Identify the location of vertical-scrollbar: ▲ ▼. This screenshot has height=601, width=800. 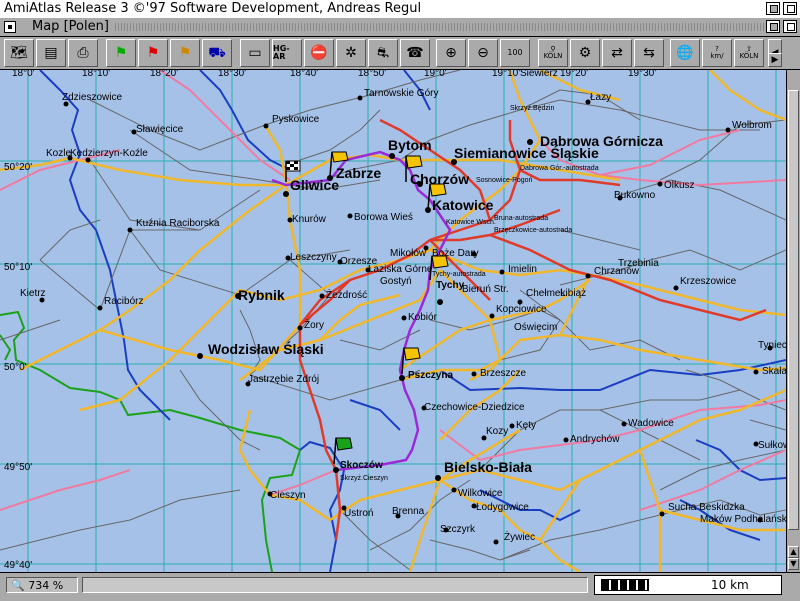
(793, 321).